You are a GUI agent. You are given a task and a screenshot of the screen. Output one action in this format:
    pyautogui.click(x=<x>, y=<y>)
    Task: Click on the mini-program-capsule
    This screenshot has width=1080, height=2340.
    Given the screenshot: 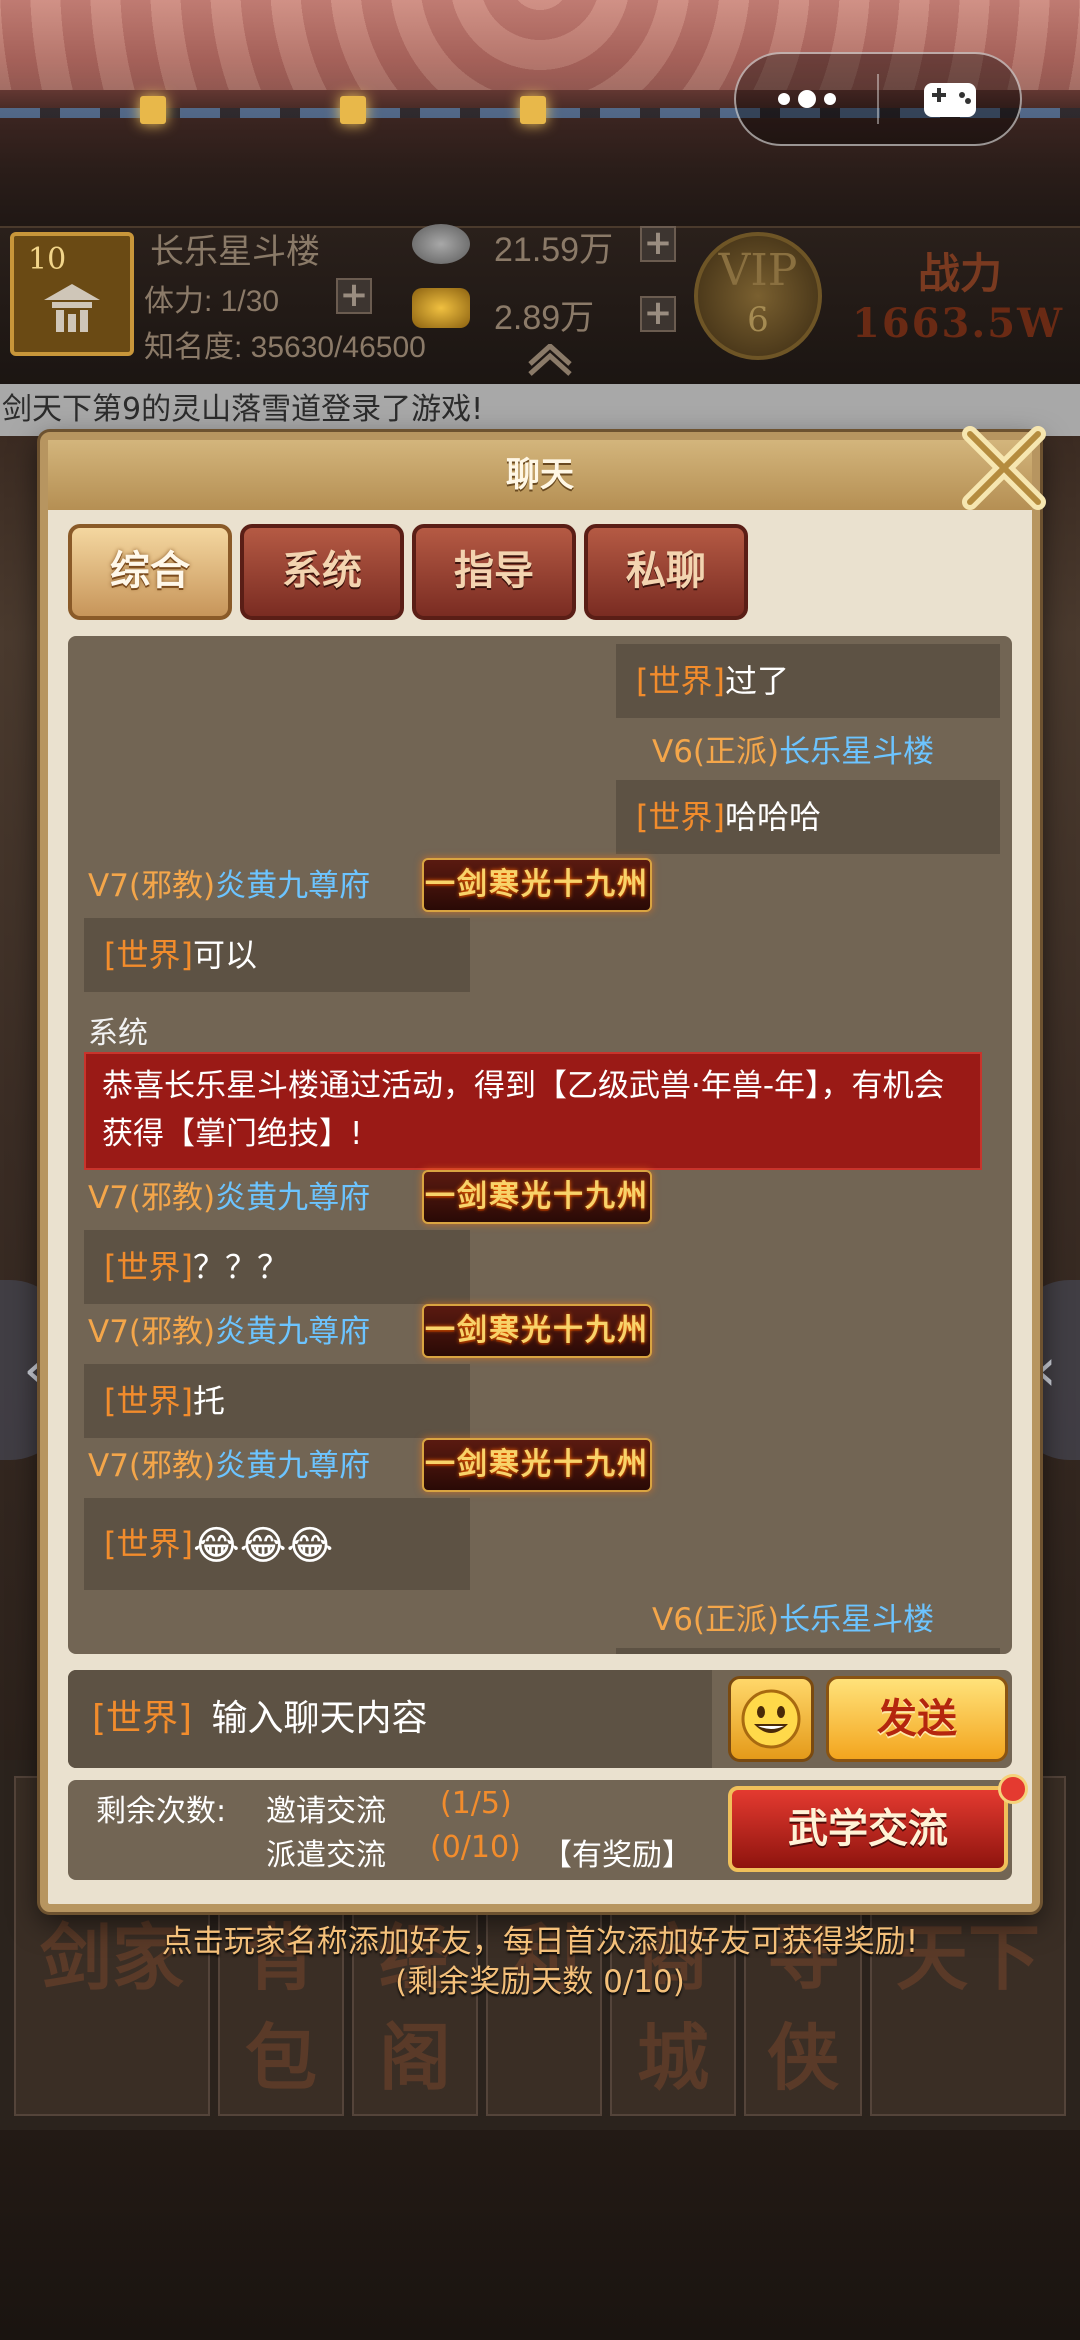 What is the action you would take?
    pyautogui.click(x=878, y=99)
    